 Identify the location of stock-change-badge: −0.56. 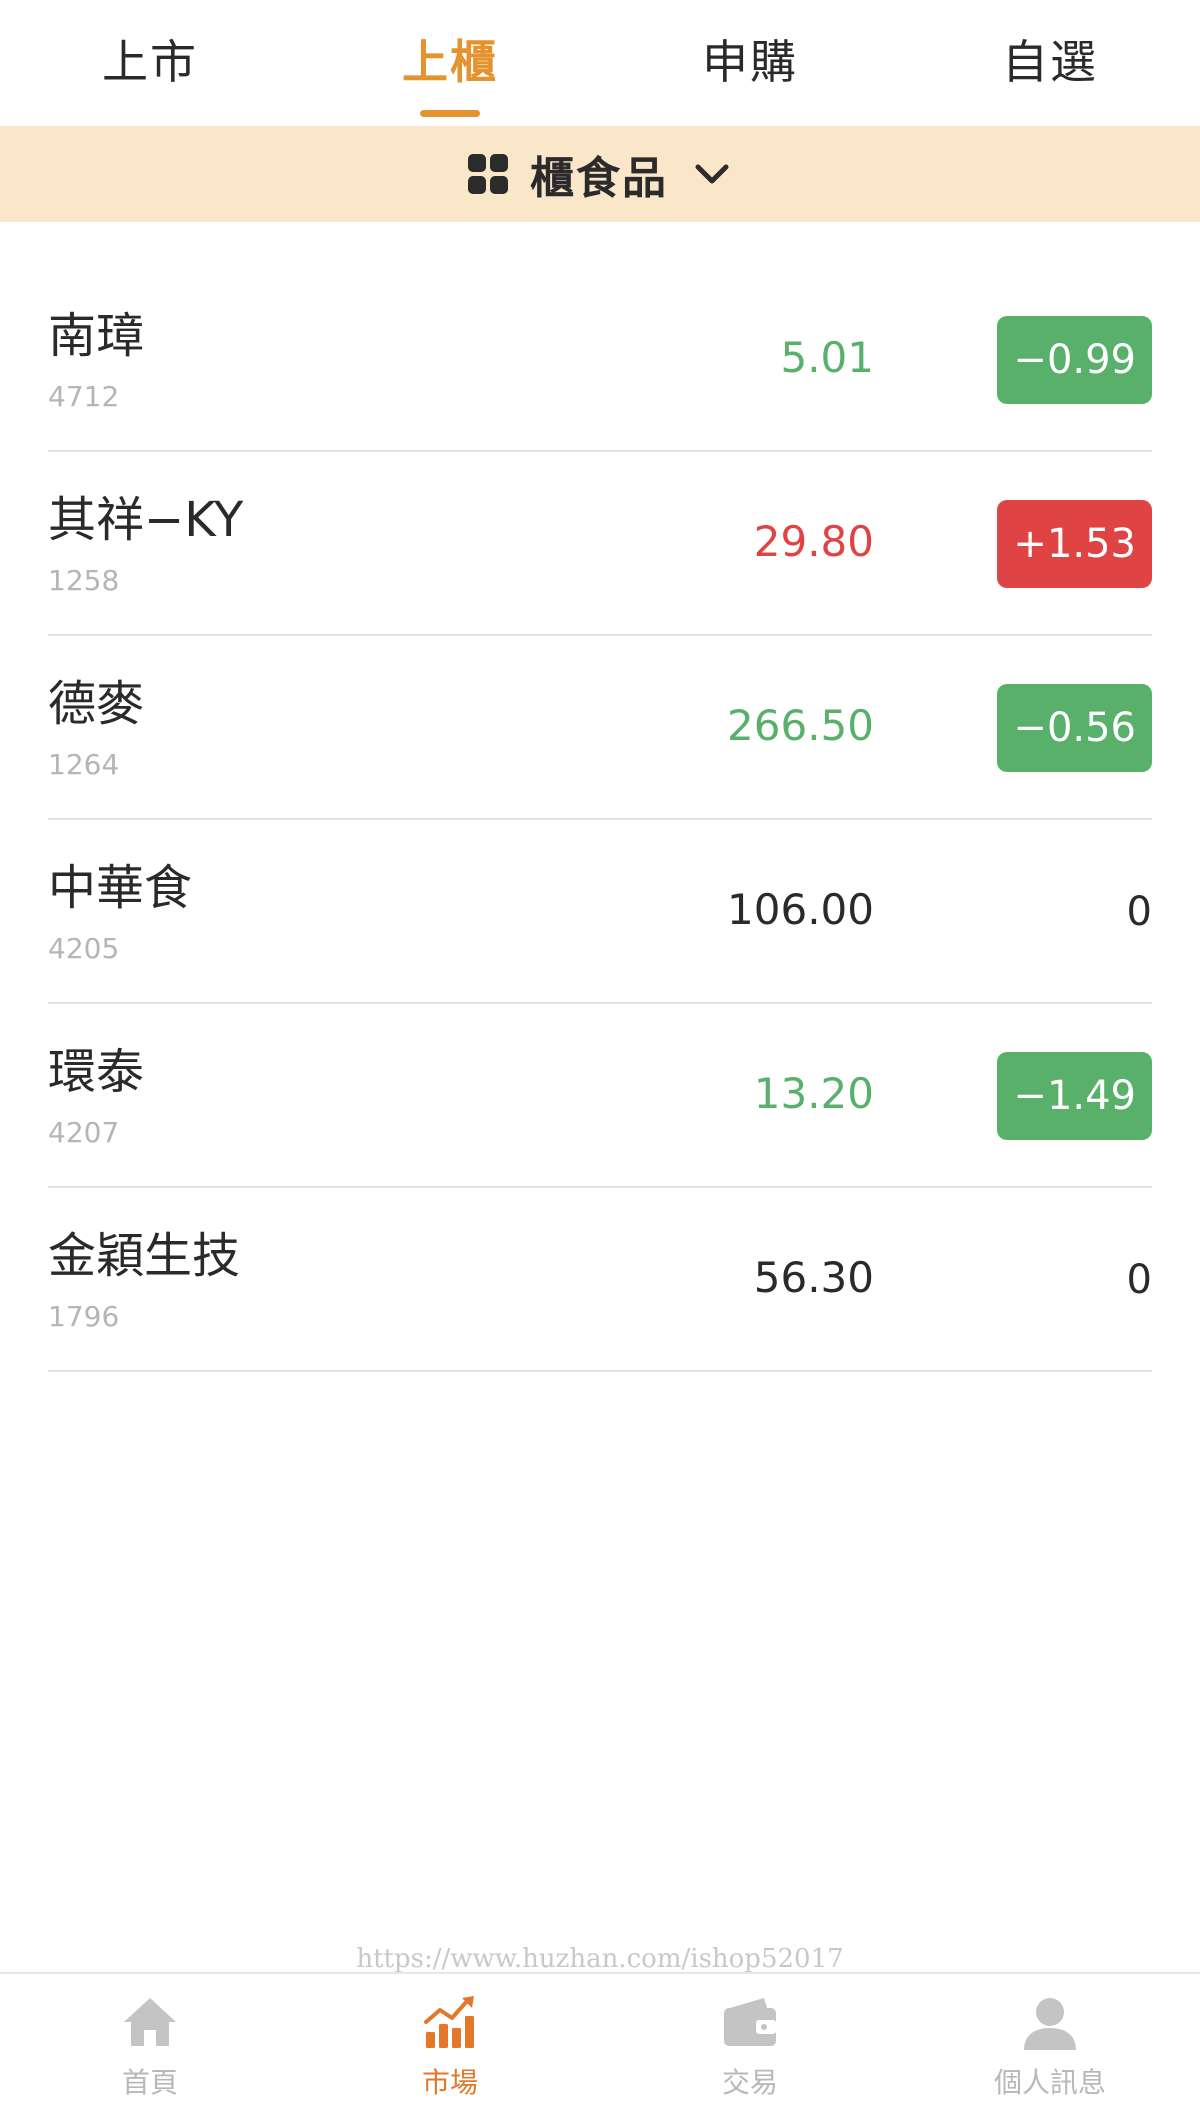
(1074, 728).